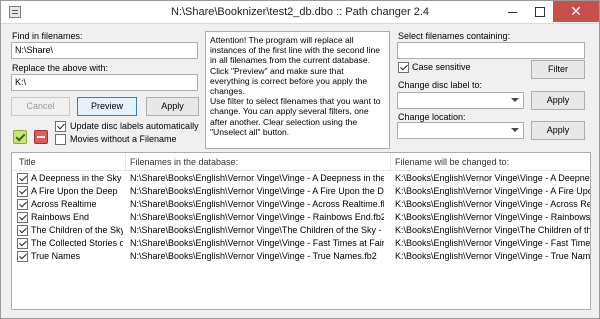 The height and width of the screenshot is (319, 600). Describe the element at coordinates (134, 126) in the screenshot. I see `update-disc-labels-label: Update disc labels automatically` at that location.